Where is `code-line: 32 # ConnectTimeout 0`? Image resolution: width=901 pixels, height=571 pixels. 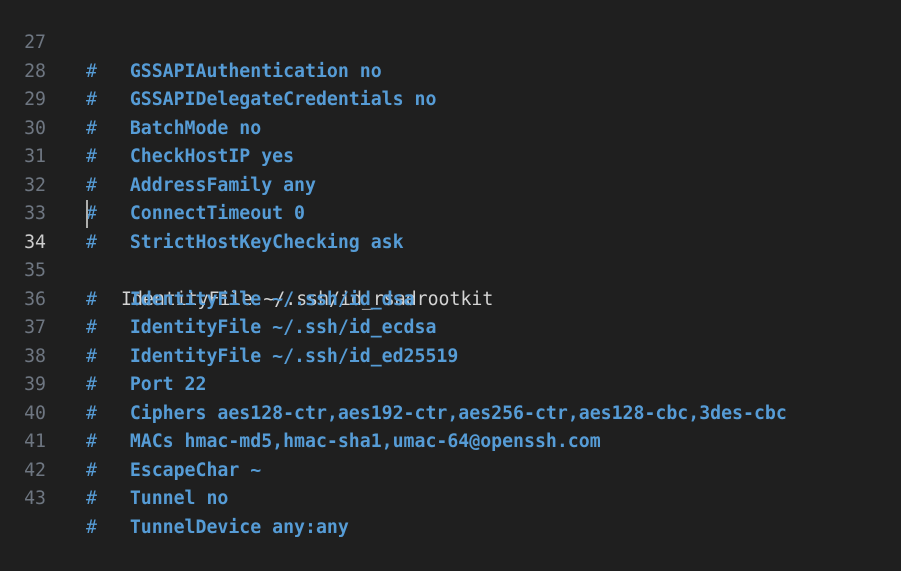
code-line: 32 # ConnectTimeout 0 is located at coordinates (450, 184).